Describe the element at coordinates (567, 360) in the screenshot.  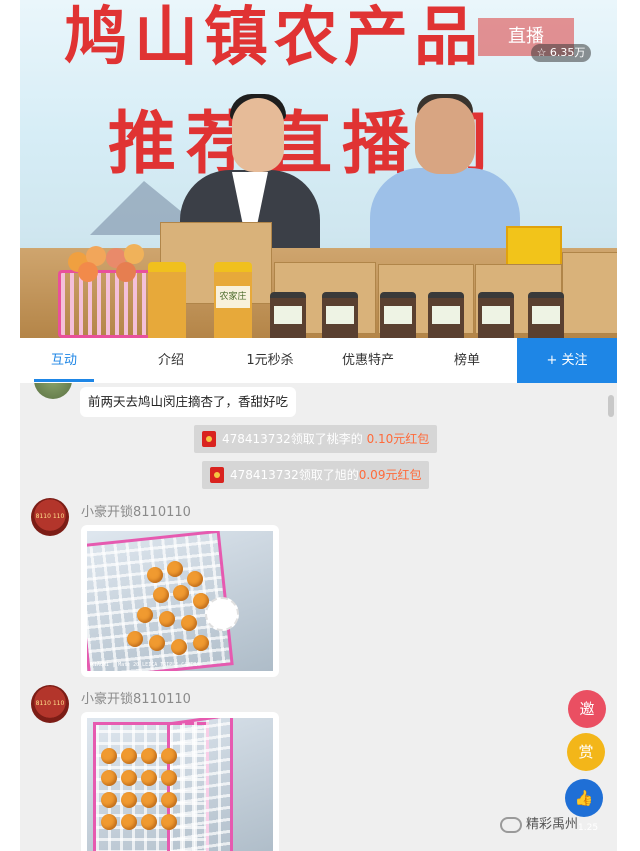
I see `follow-button: + 关注` at that location.